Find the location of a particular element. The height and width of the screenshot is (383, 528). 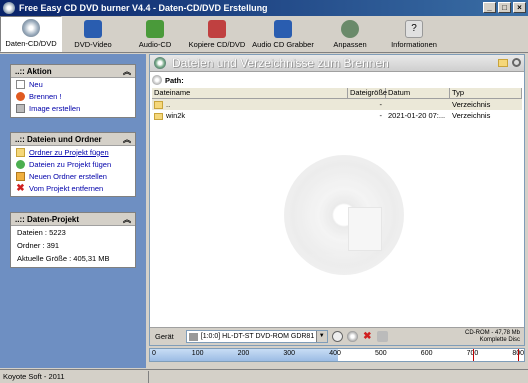

action-label: Brennen ! is located at coordinates (45, 96).